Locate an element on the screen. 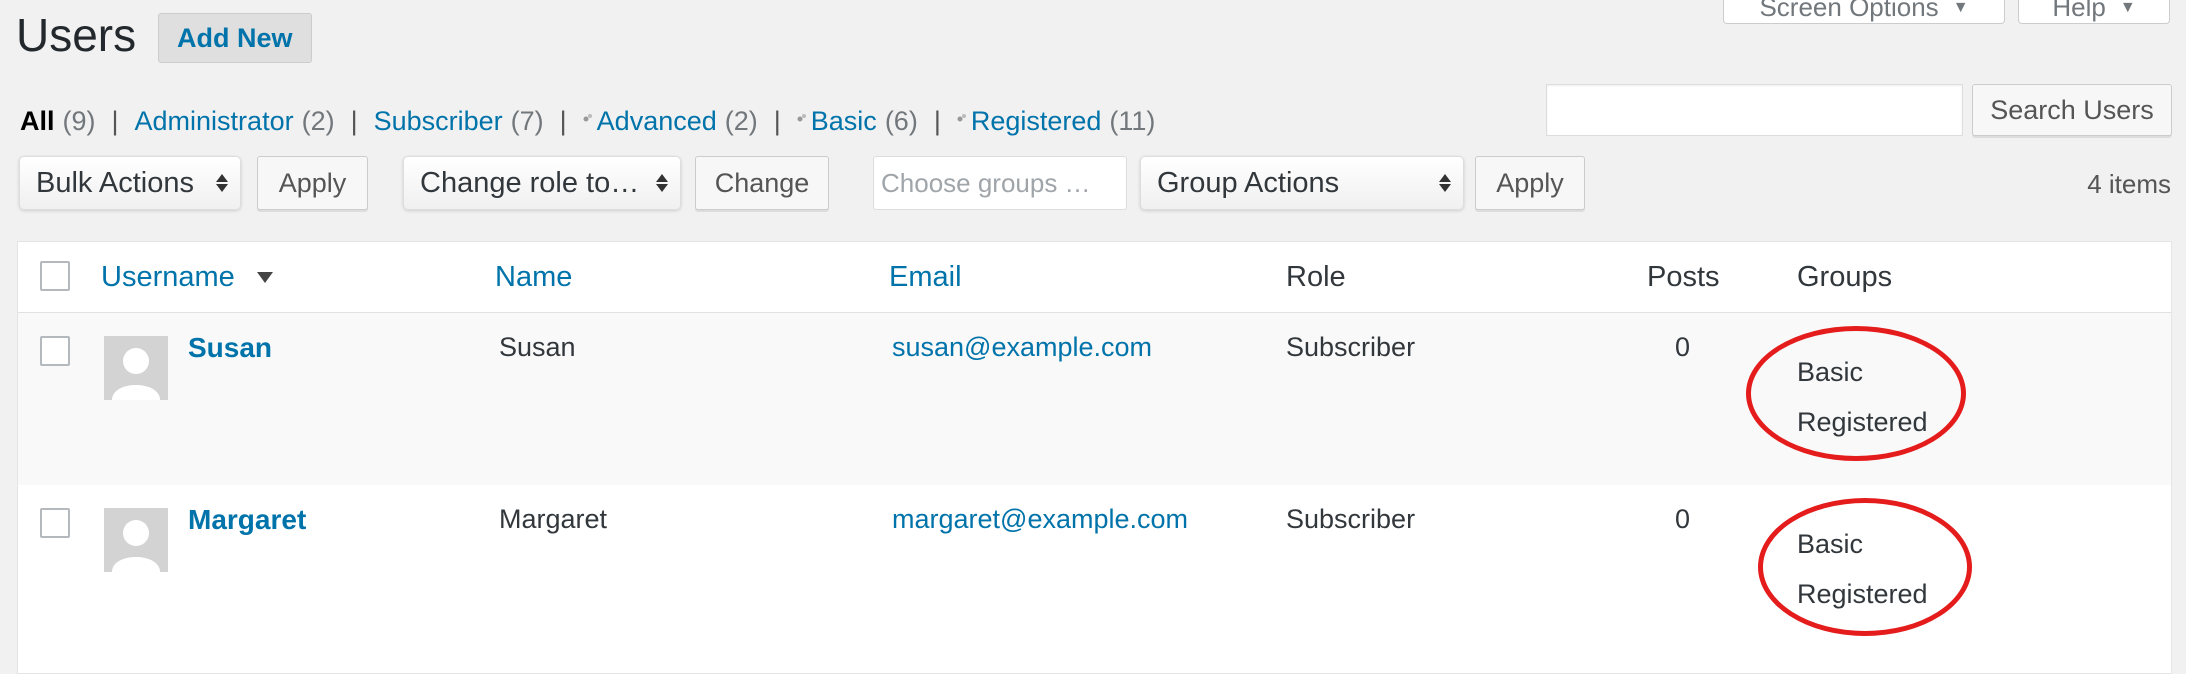 This screenshot has width=2186, height=674. change-role-button: Change is located at coordinates (762, 183).